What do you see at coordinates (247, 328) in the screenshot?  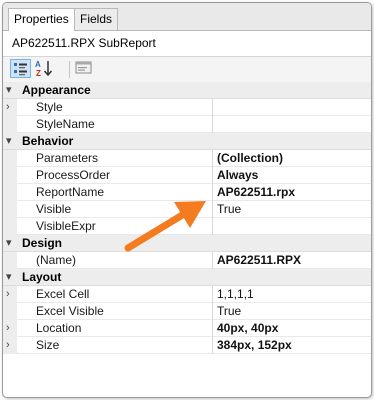 I see `property-value: 40px, 40px` at bounding box center [247, 328].